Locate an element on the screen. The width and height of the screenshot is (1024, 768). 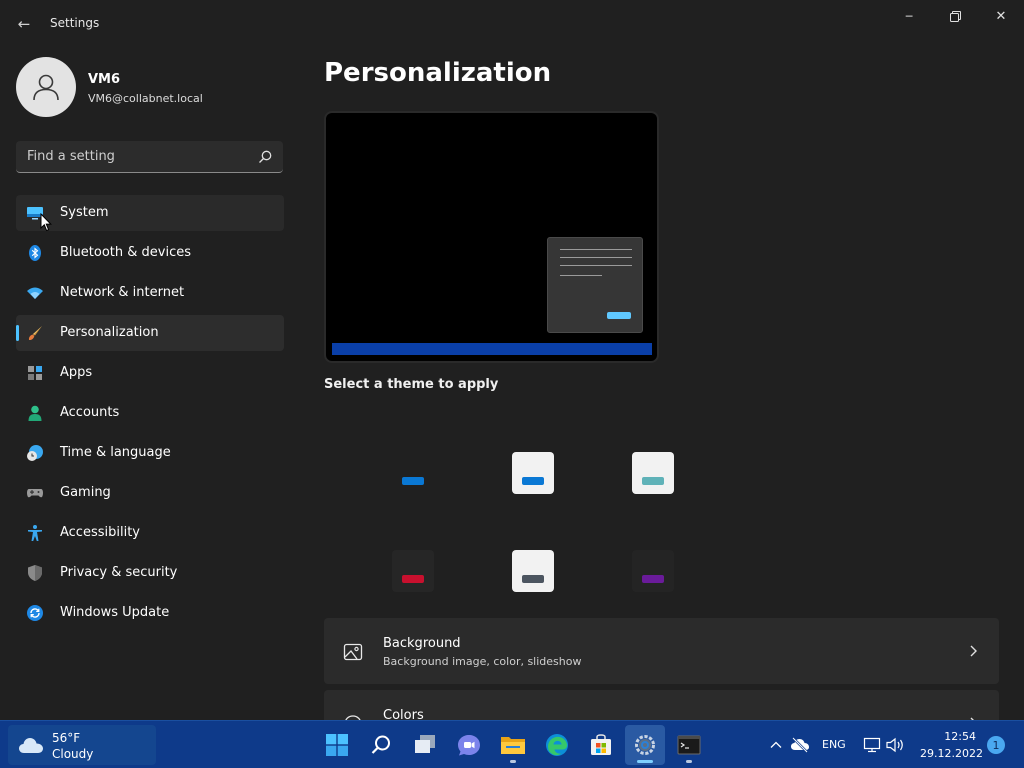
sidebar-item-personalization: Personalization is located at coordinates (150, 333).